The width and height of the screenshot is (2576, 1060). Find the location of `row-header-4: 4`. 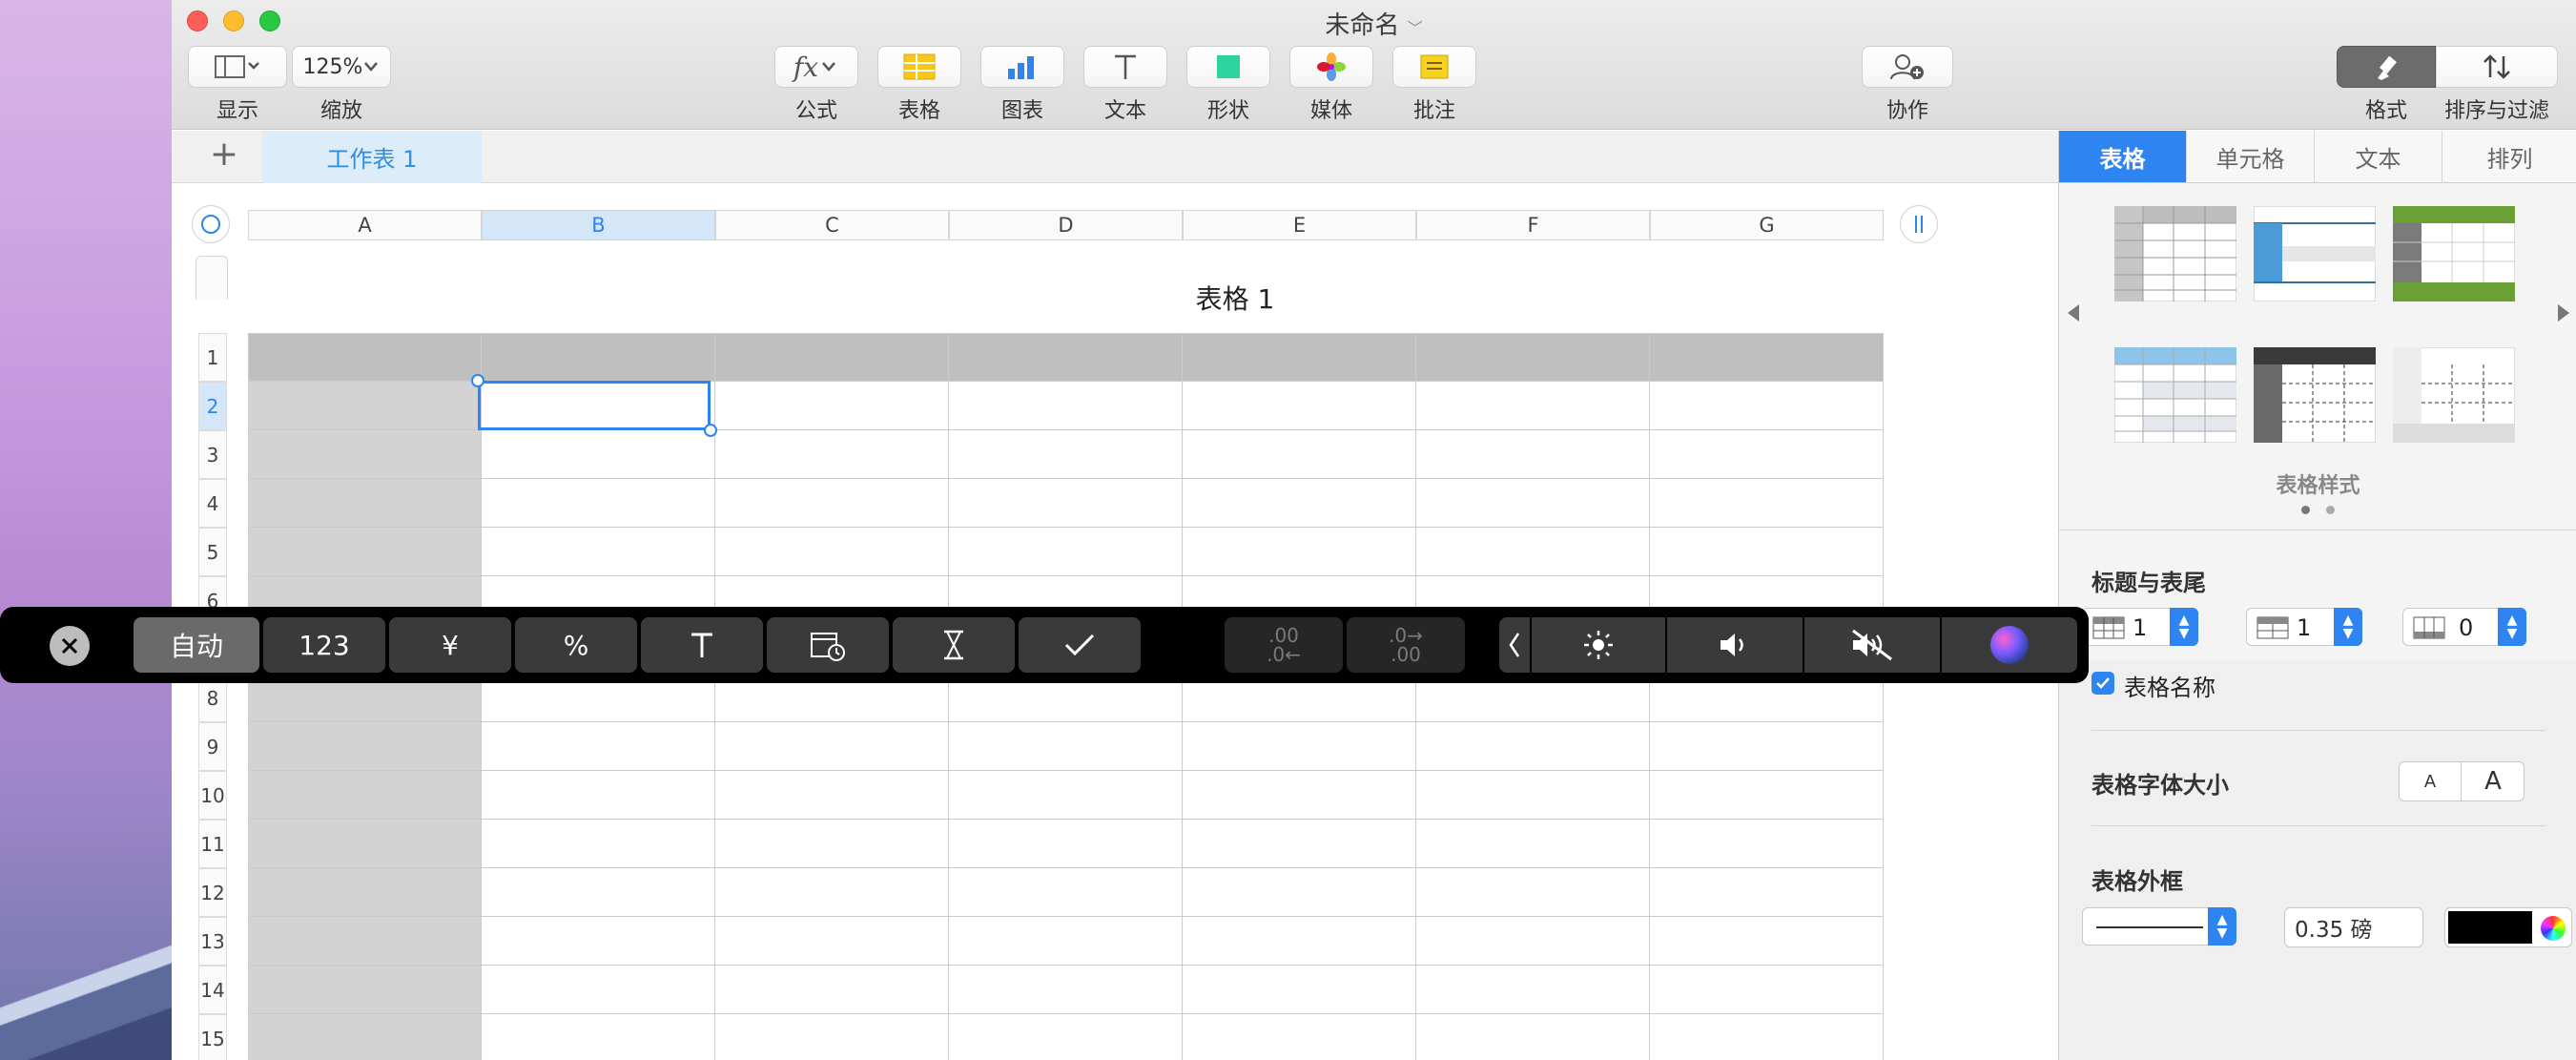

row-header-4: 4 is located at coordinates (212, 503).